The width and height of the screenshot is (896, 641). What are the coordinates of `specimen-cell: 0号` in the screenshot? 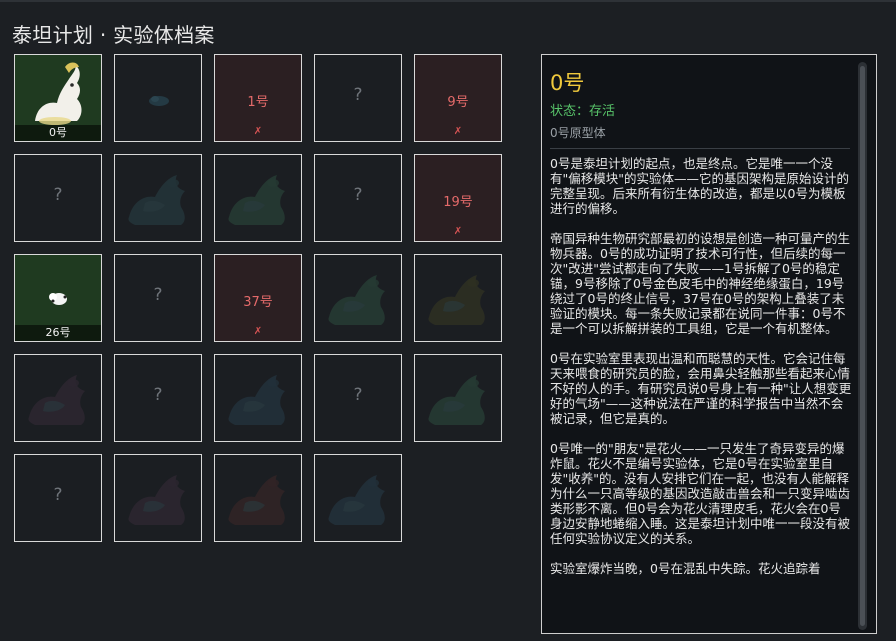 It's located at (58, 98).